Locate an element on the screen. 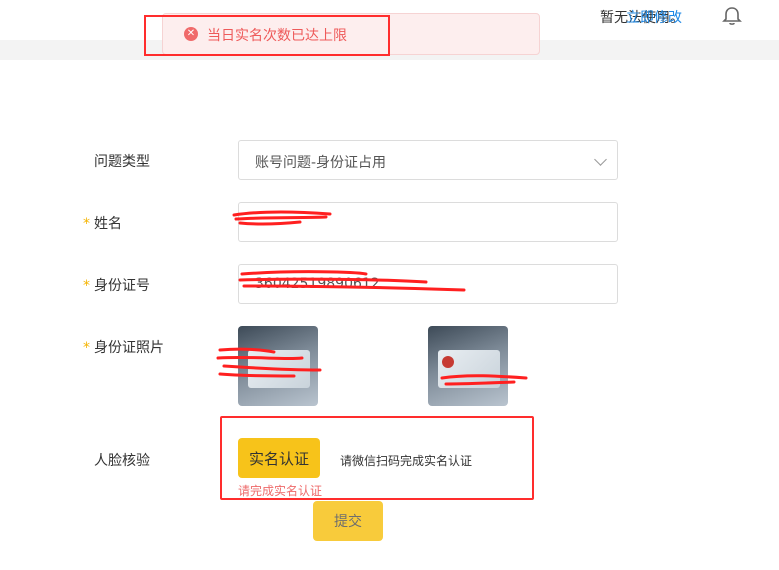 Image resolution: width=779 pixels, height=570 pixels. face-verify-label: 人脸核验 is located at coordinates (122, 461).